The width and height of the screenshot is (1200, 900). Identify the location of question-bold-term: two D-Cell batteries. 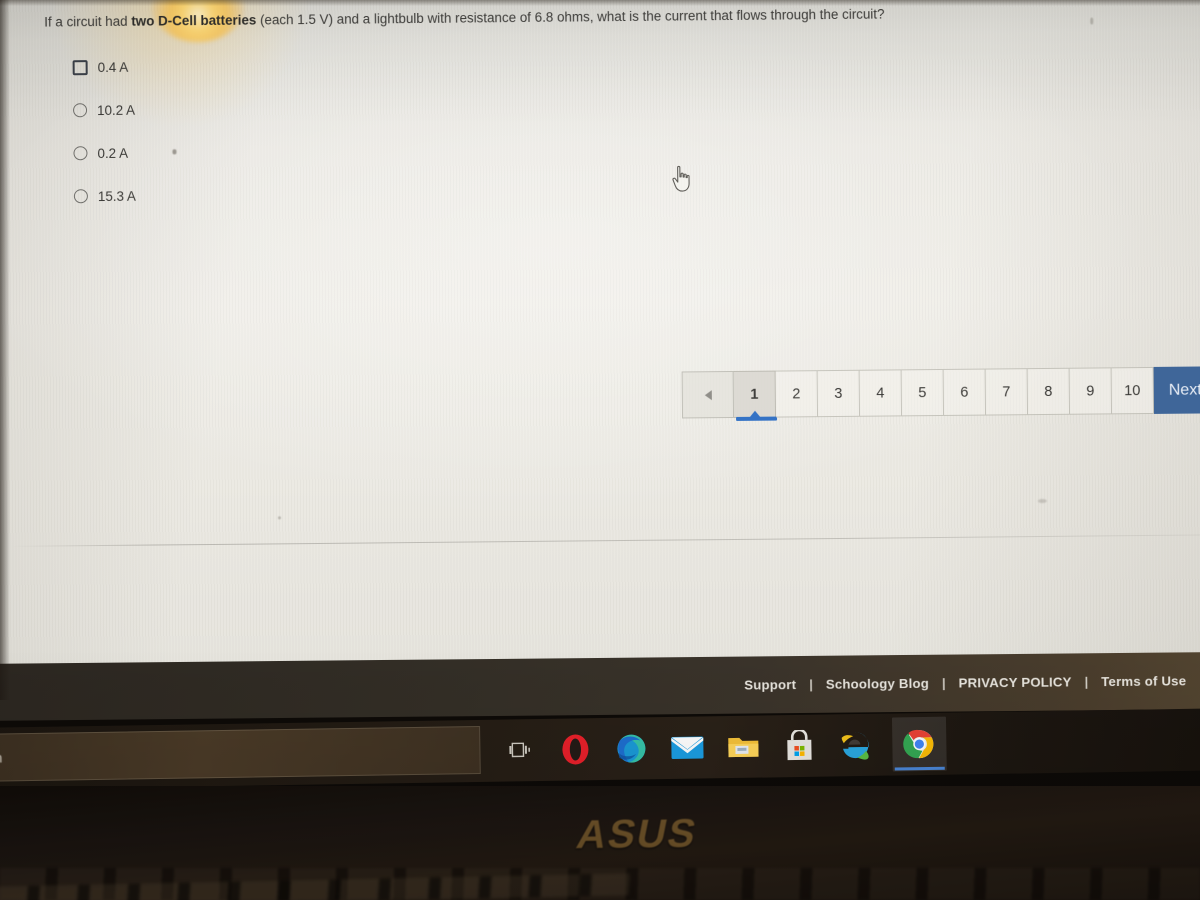
(194, 20).